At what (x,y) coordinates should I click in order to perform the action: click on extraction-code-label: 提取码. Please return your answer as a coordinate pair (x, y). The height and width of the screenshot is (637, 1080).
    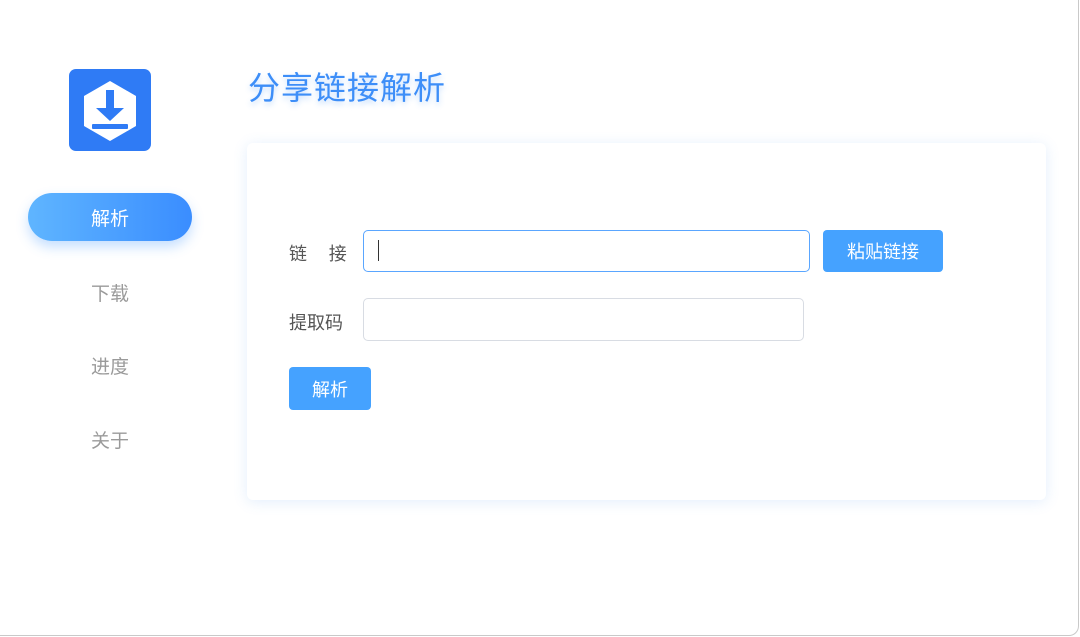
    Looking at the image, I should click on (316, 323).